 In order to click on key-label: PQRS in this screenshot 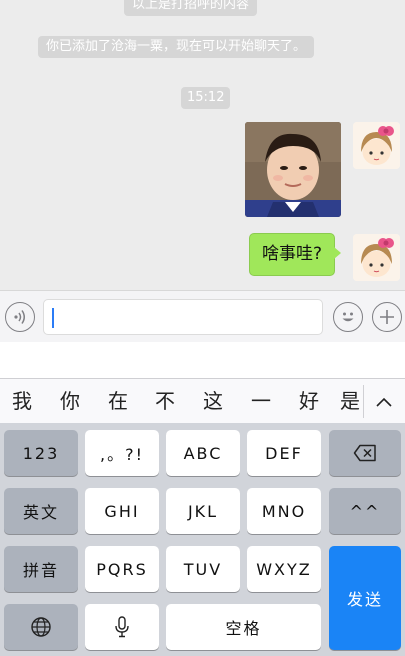, I will do `click(122, 569)`.